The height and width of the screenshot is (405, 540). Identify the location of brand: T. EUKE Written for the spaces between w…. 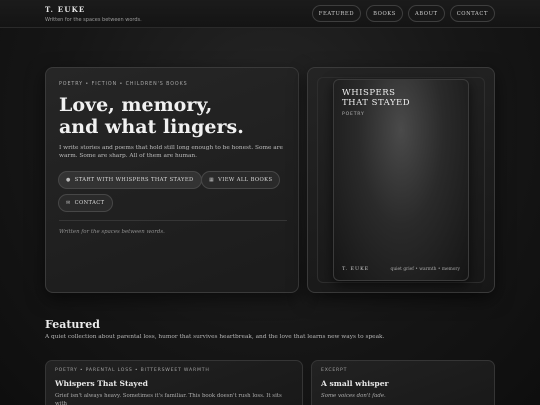
(93, 14).